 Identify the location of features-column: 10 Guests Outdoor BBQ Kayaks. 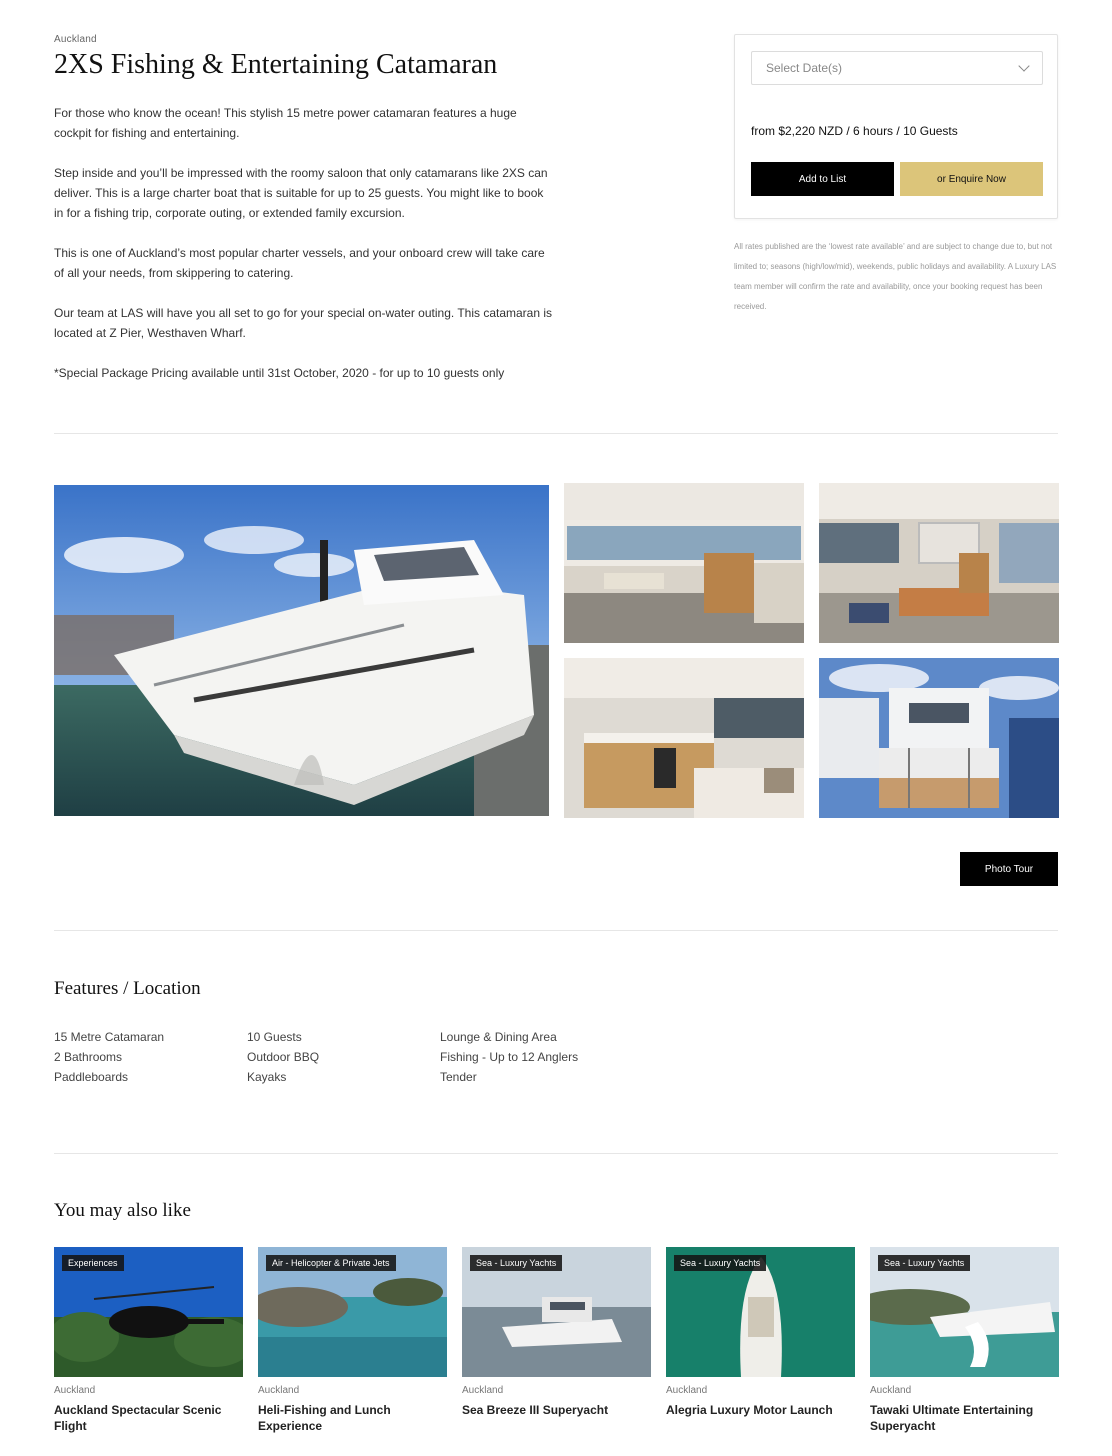
(283, 1057).